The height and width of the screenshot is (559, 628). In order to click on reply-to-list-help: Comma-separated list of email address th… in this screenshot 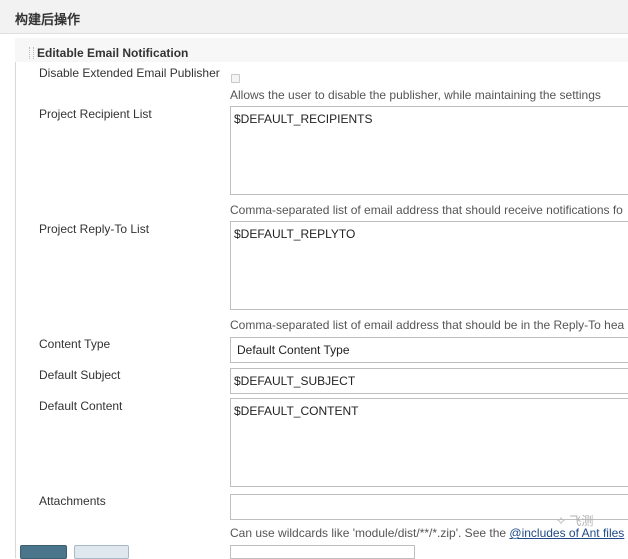, I will do `click(427, 325)`.